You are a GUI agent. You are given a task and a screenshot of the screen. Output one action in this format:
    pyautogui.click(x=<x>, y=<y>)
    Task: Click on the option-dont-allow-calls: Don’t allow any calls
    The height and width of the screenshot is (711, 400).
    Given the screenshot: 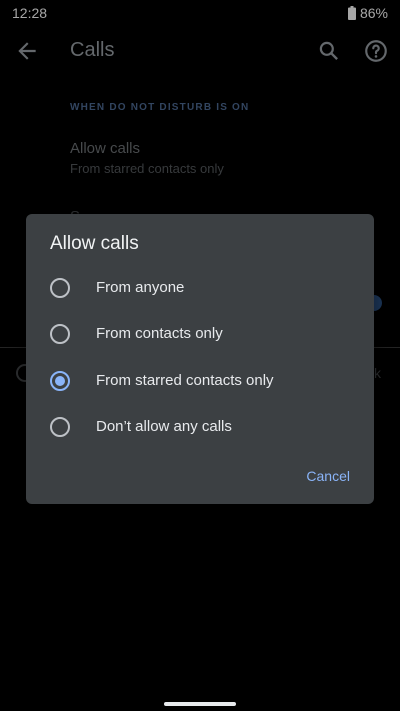 What is the action you would take?
    pyautogui.click(x=200, y=427)
    